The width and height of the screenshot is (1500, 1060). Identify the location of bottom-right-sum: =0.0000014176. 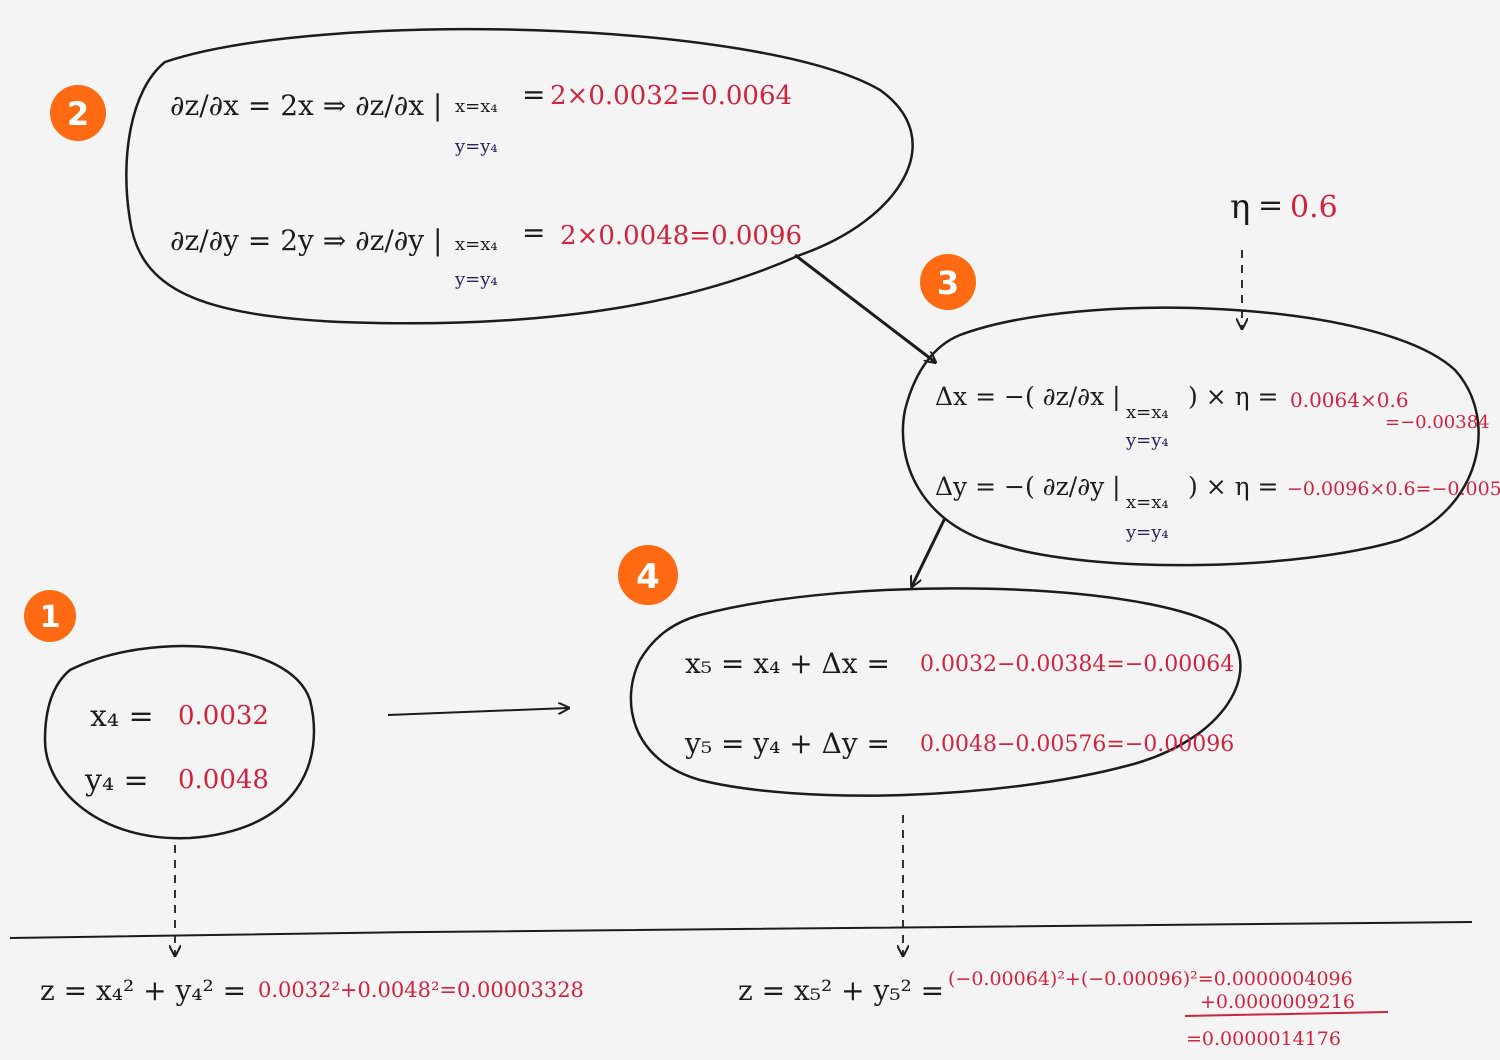
(1263, 1039).